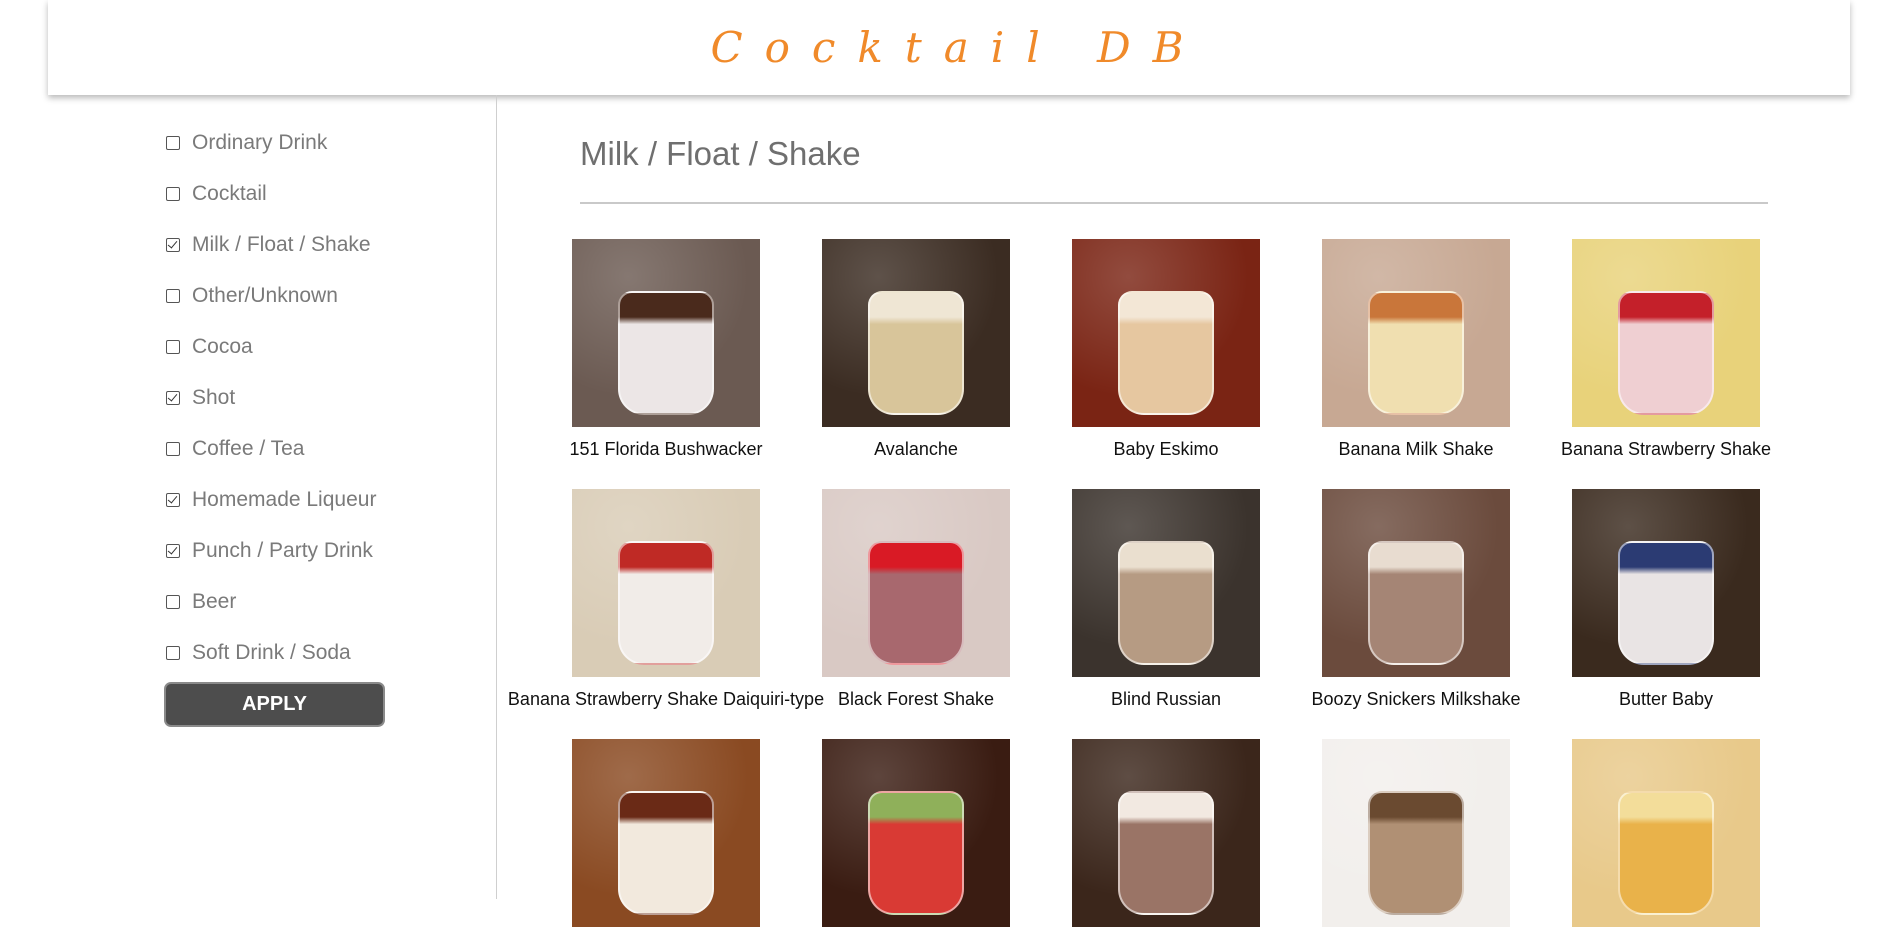 This screenshot has width=1898, height=927. I want to click on drink-card: Butter Baby, so click(1666, 599).